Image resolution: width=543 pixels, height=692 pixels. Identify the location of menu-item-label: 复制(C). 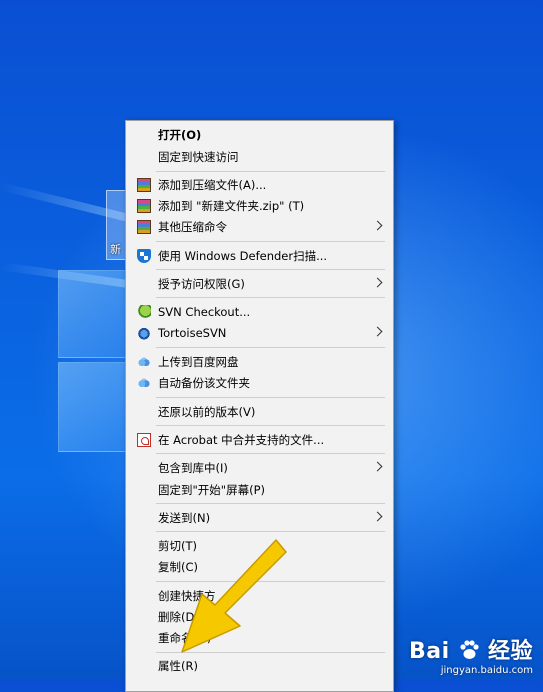
(178, 567).